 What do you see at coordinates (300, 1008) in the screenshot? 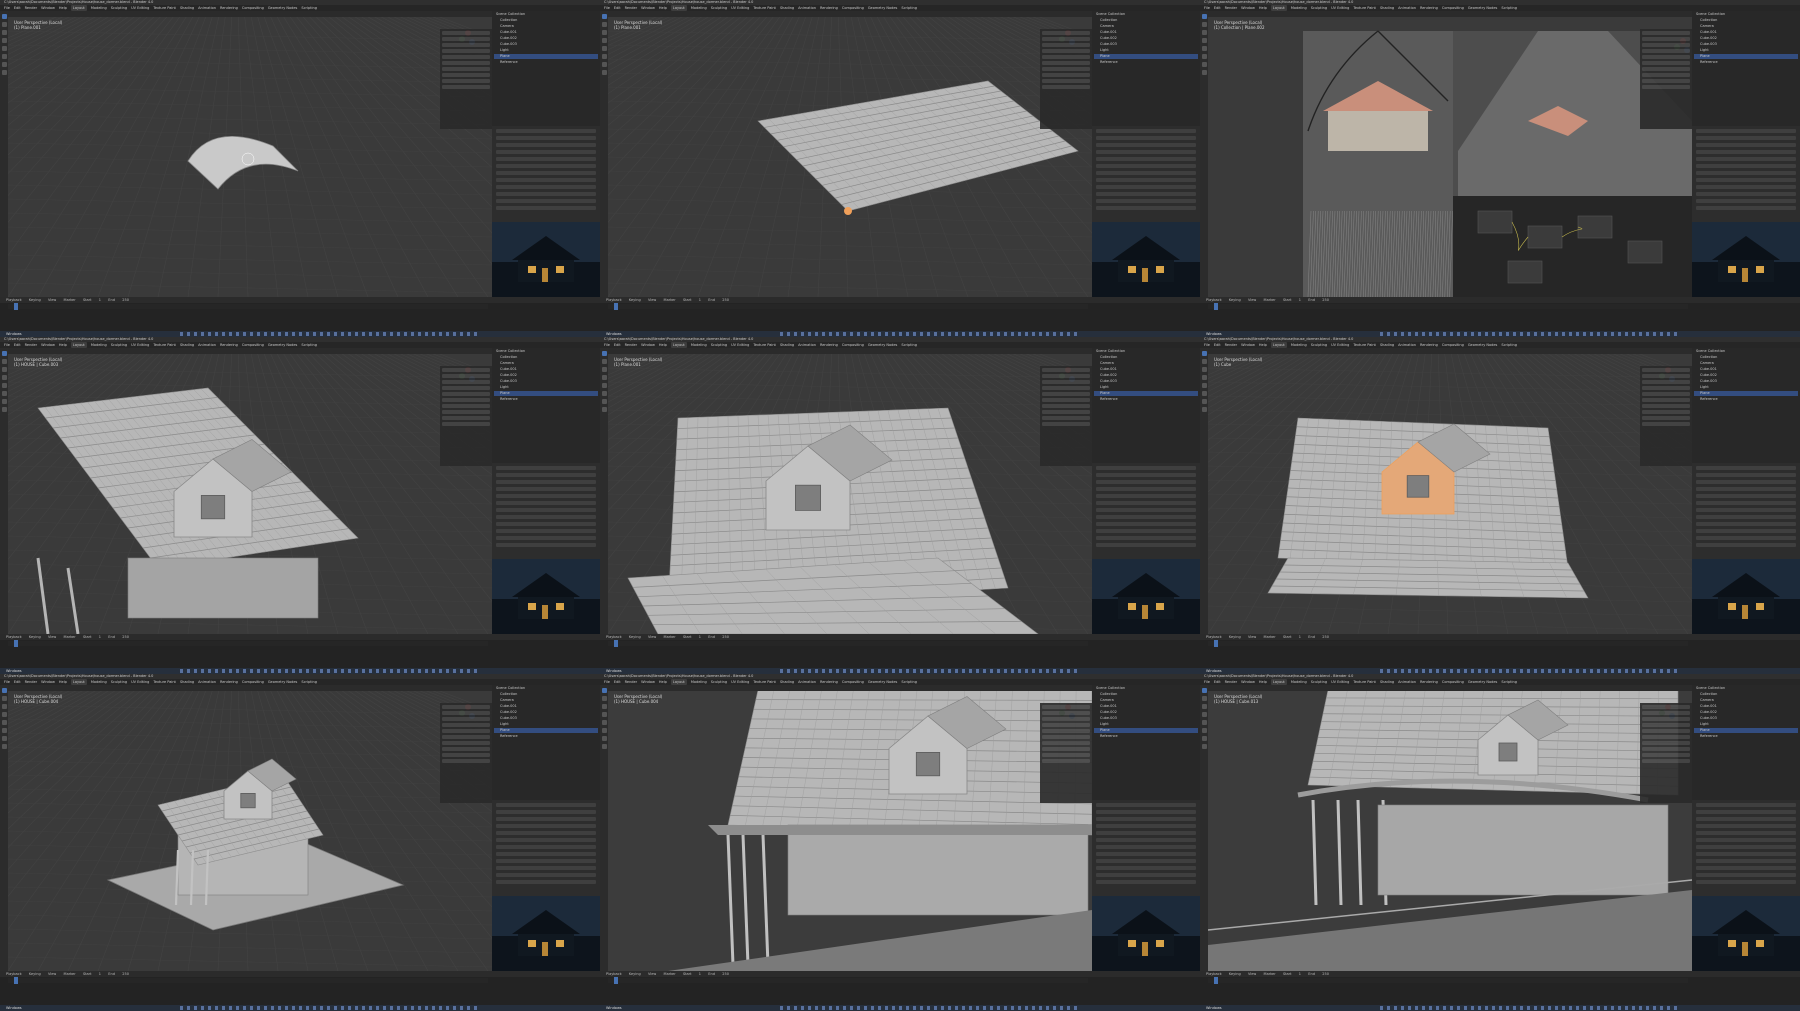
I see `os-taskbar: Windows` at bounding box center [300, 1008].